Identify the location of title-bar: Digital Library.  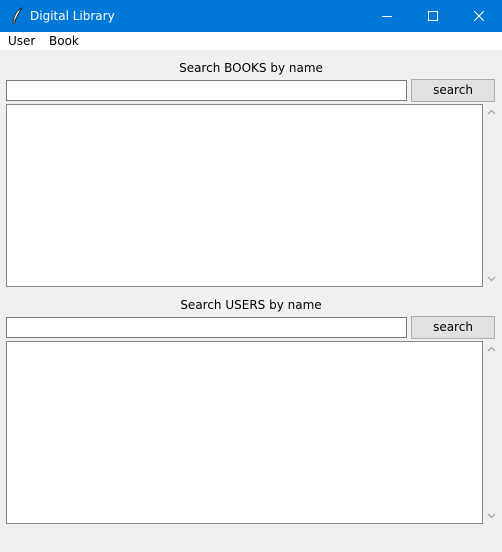
(251, 16).